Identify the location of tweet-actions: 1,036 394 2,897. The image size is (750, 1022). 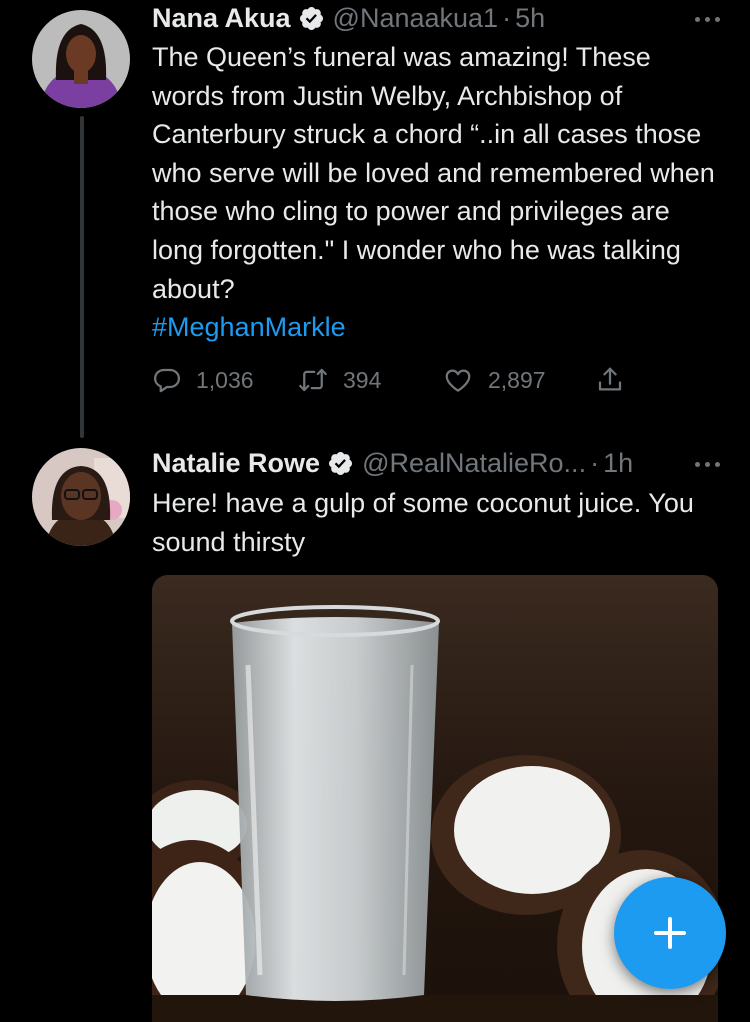
(392, 380).